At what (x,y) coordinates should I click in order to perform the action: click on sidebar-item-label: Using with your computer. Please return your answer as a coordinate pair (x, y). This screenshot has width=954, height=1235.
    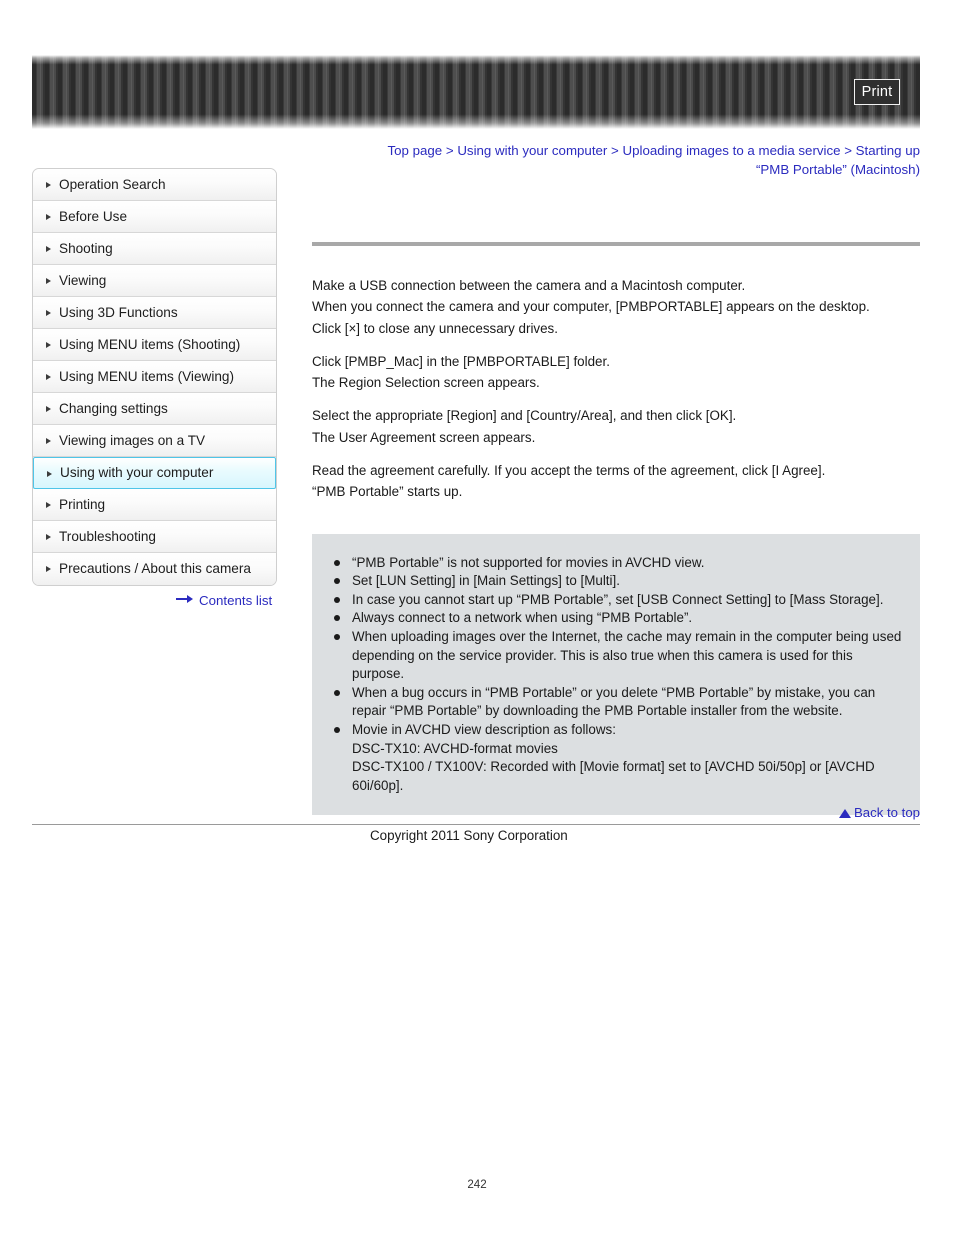
    Looking at the image, I should click on (137, 472).